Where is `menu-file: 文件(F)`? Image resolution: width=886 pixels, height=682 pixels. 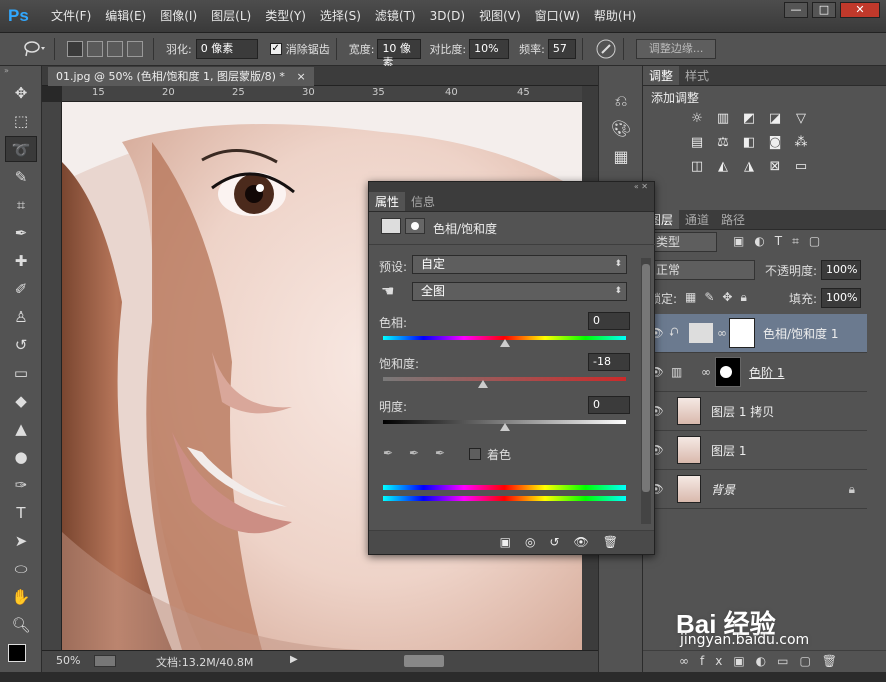
menu-file: 文件(F) is located at coordinates (71, 16).